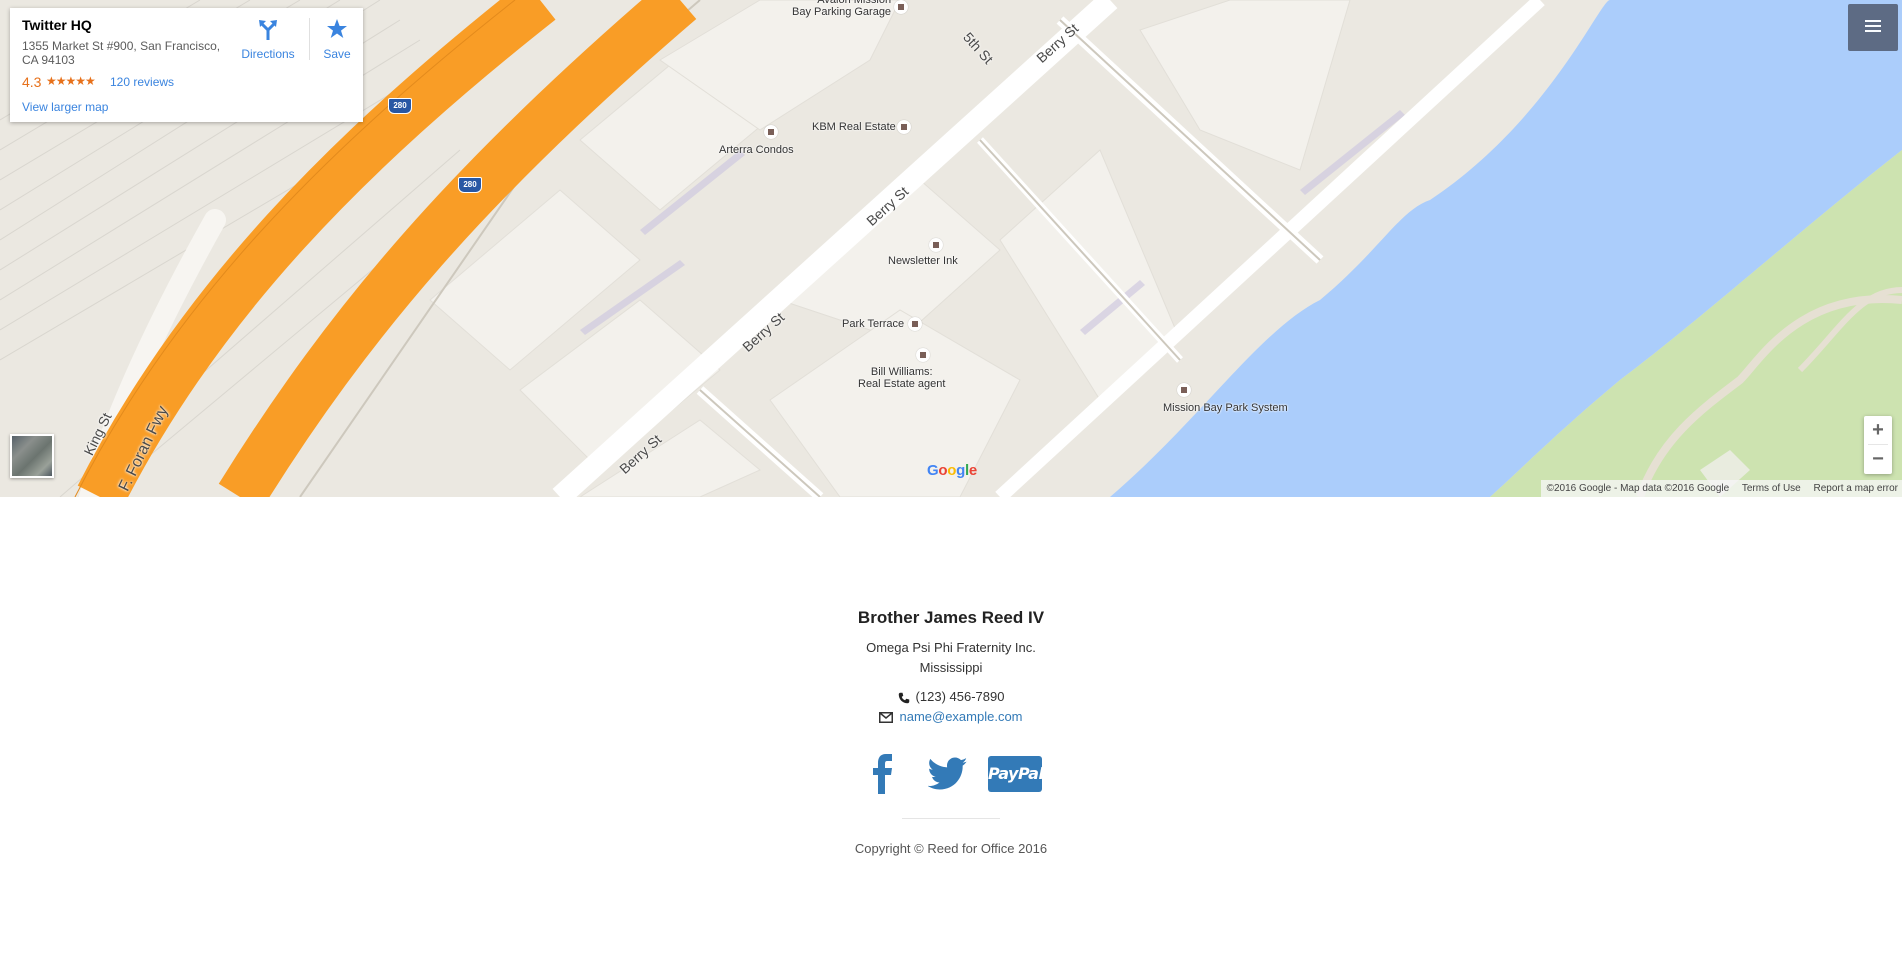 This screenshot has width=1902, height=964. Describe the element at coordinates (337, 28) in the screenshot. I see `star-icon` at that location.